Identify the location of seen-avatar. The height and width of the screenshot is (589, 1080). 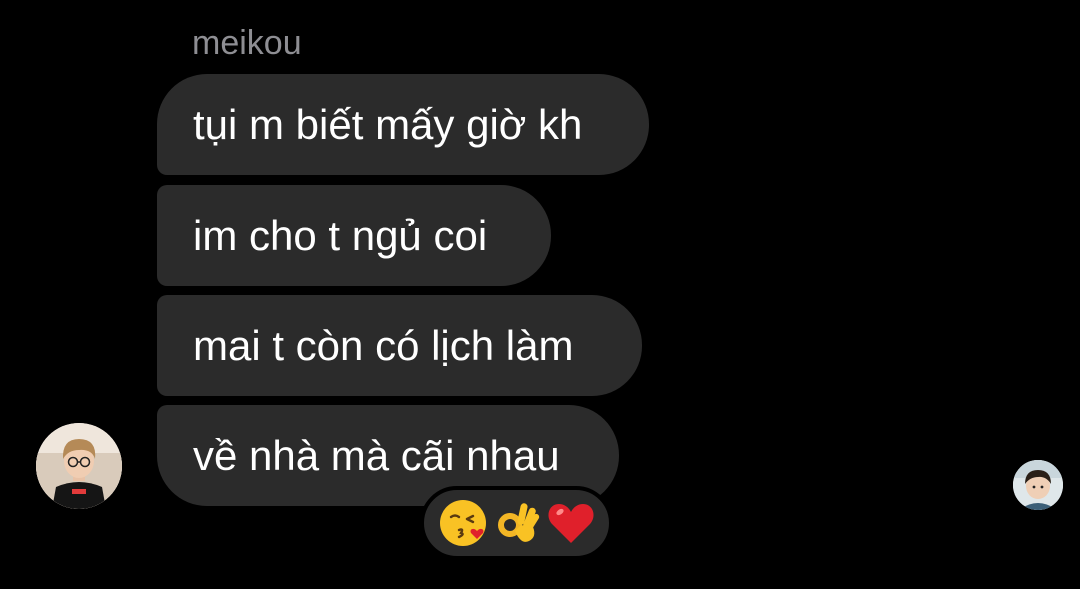
(1038, 485).